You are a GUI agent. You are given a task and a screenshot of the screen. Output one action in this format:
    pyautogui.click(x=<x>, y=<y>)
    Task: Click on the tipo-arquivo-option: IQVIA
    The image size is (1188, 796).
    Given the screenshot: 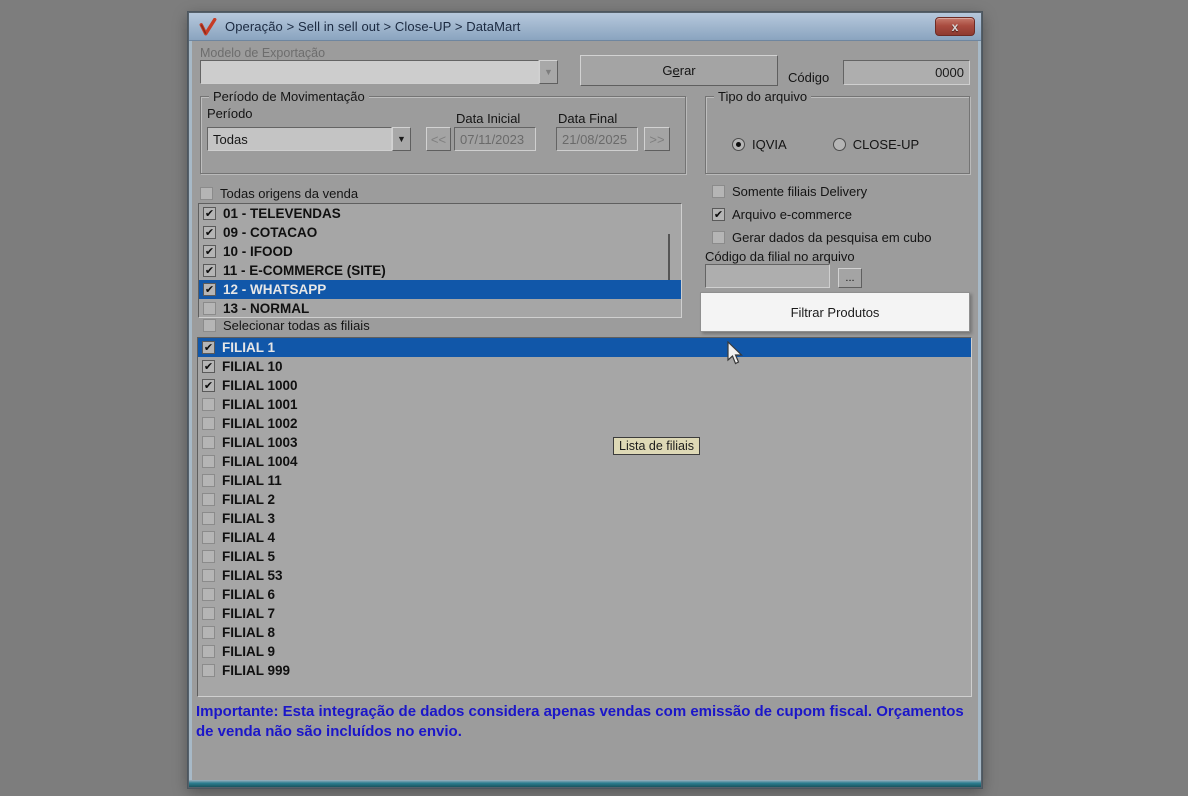 What is the action you would take?
    pyautogui.click(x=759, y=144)
    